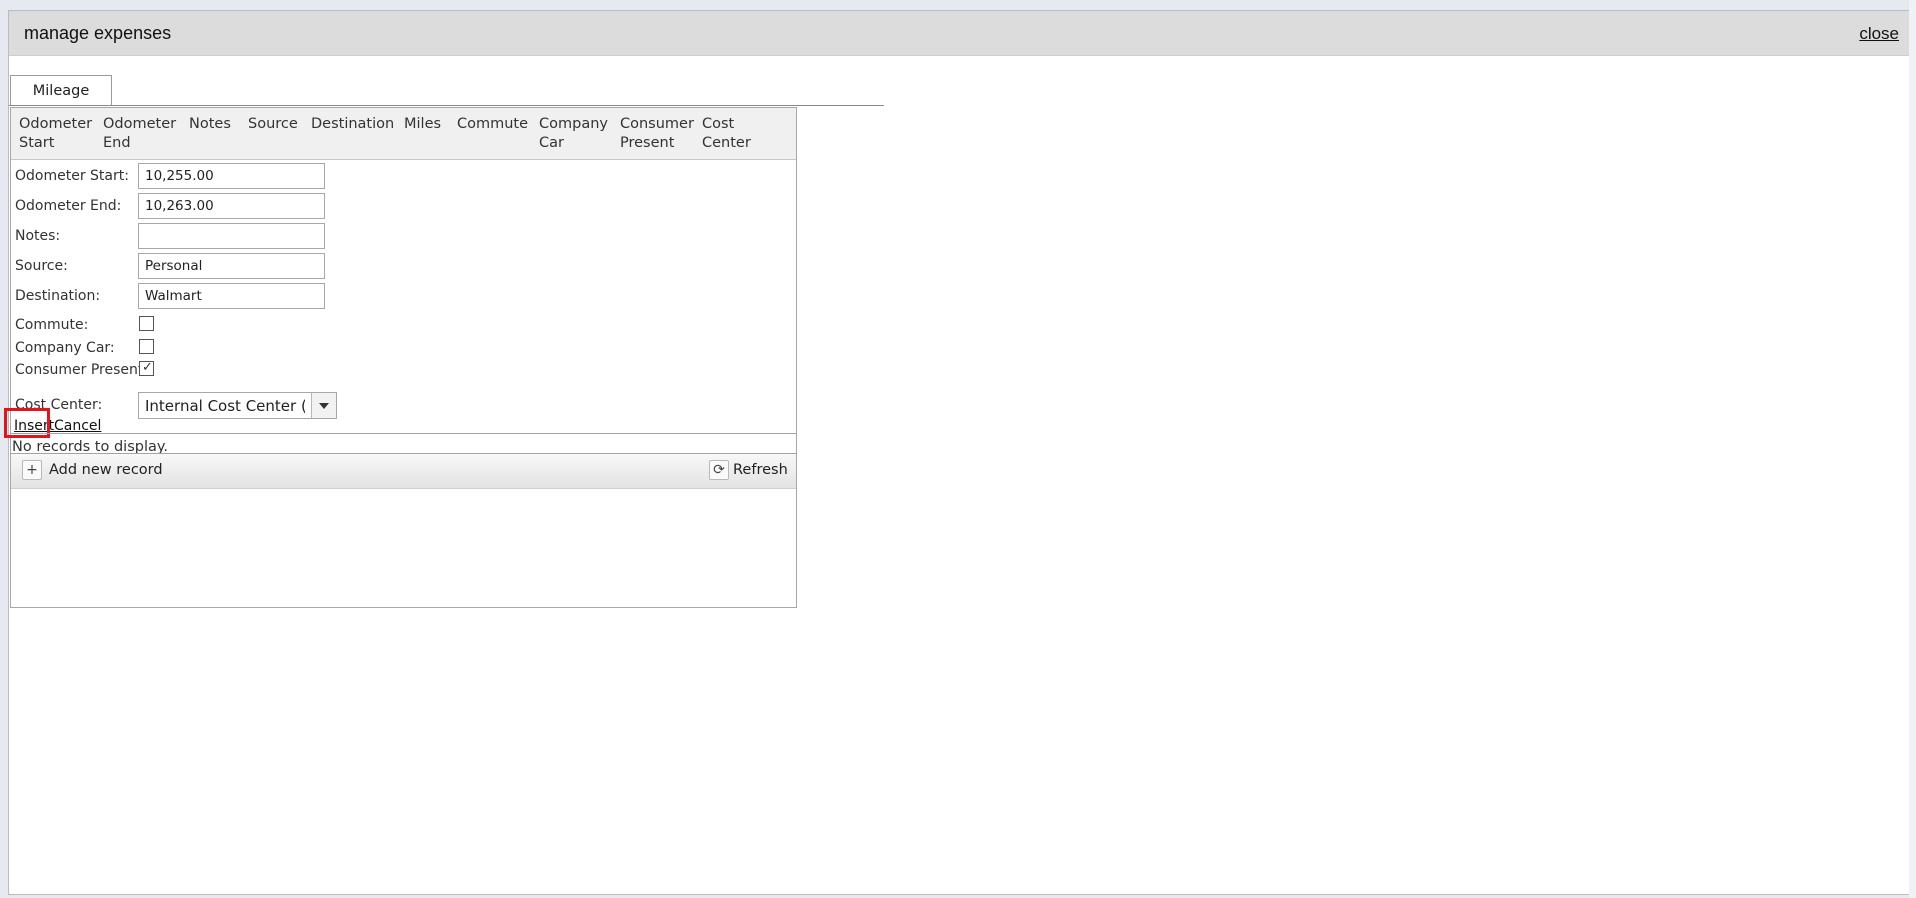 This screenshot has width=1916, height=898. I want to click on column-label: Start, so click(37, 143).